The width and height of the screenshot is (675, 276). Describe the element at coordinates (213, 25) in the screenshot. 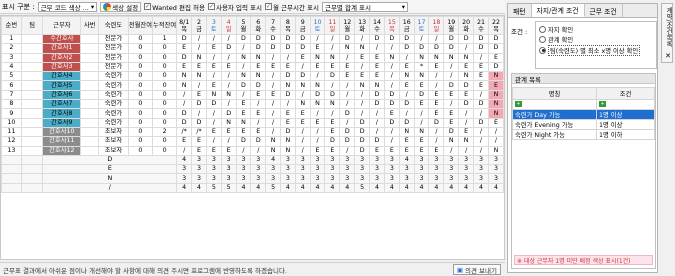

I see `day-column-header: 3토` at that location.